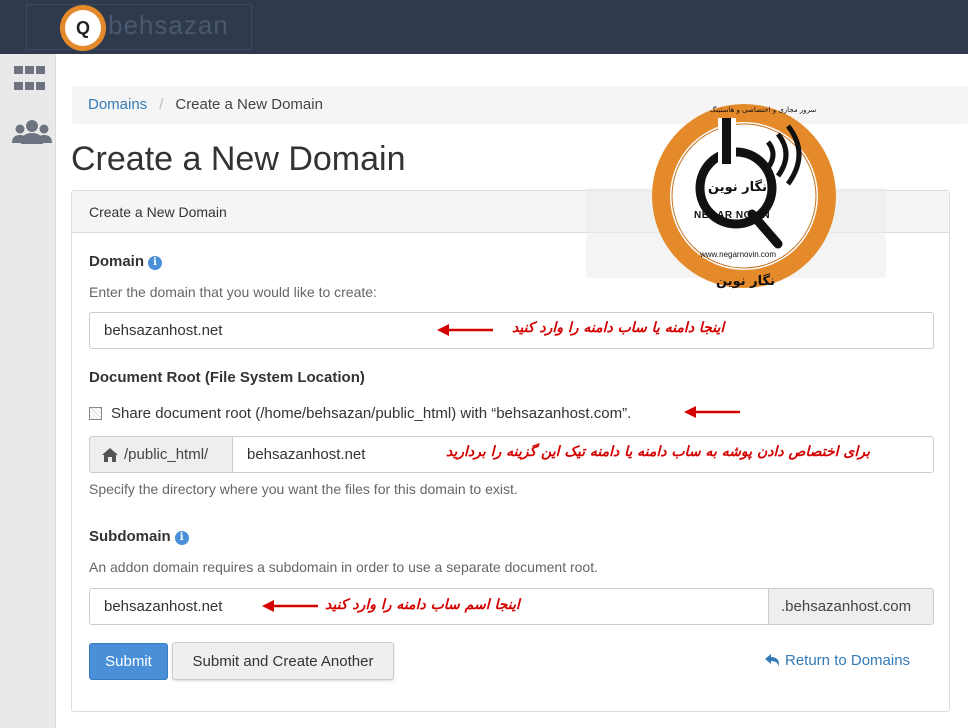  What do you see at coordinates (848, 660) in the screenshot?
I see `return-to-domains-label: Return to Domains` at bounding box center [848, 660].